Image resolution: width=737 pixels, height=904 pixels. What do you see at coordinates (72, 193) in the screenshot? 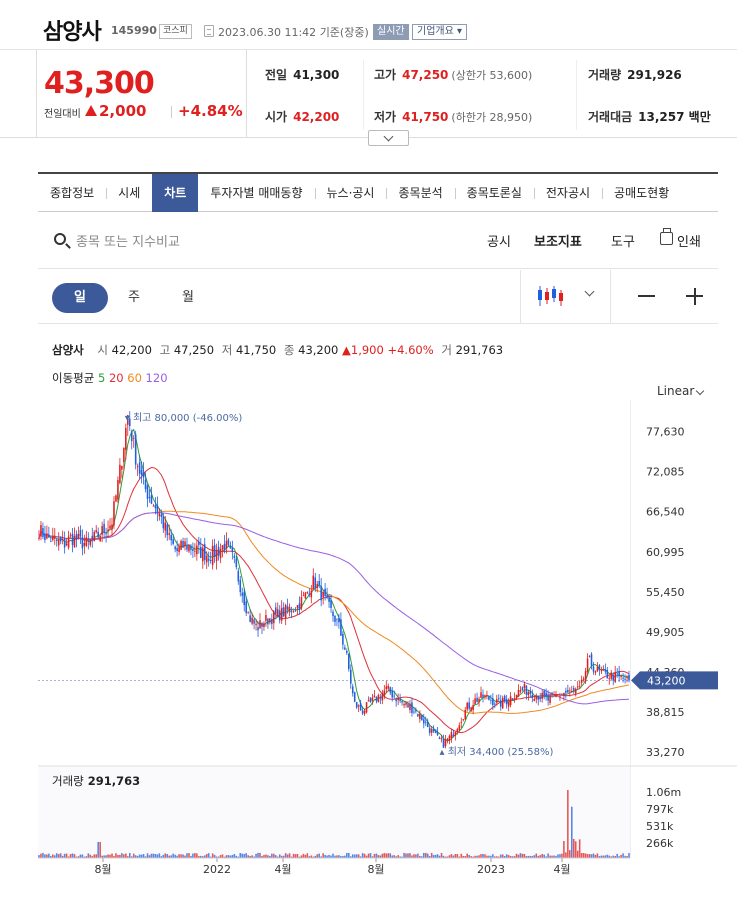
I see `tab-overview: 종합정보` at bounding box center [72, 193].